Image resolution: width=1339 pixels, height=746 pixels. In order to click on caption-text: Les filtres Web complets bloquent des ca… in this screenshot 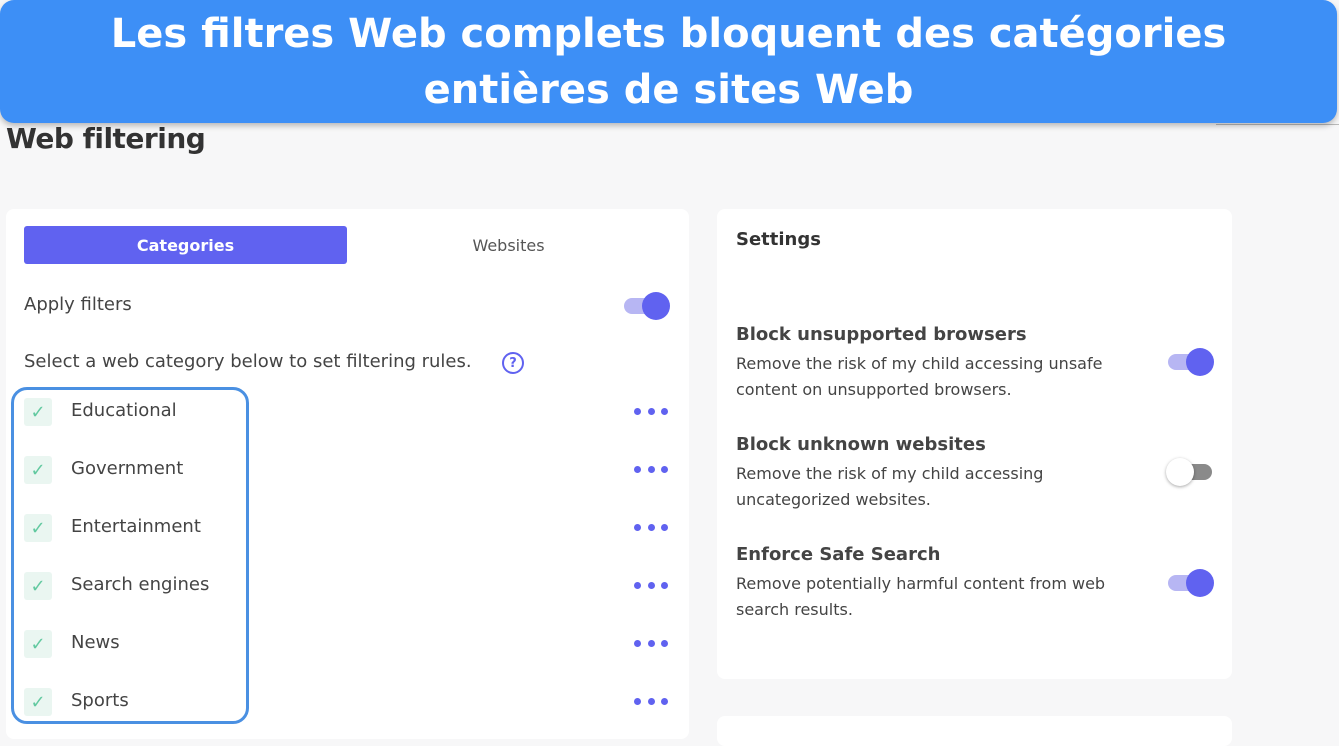, I will do `click(668, 61)`.